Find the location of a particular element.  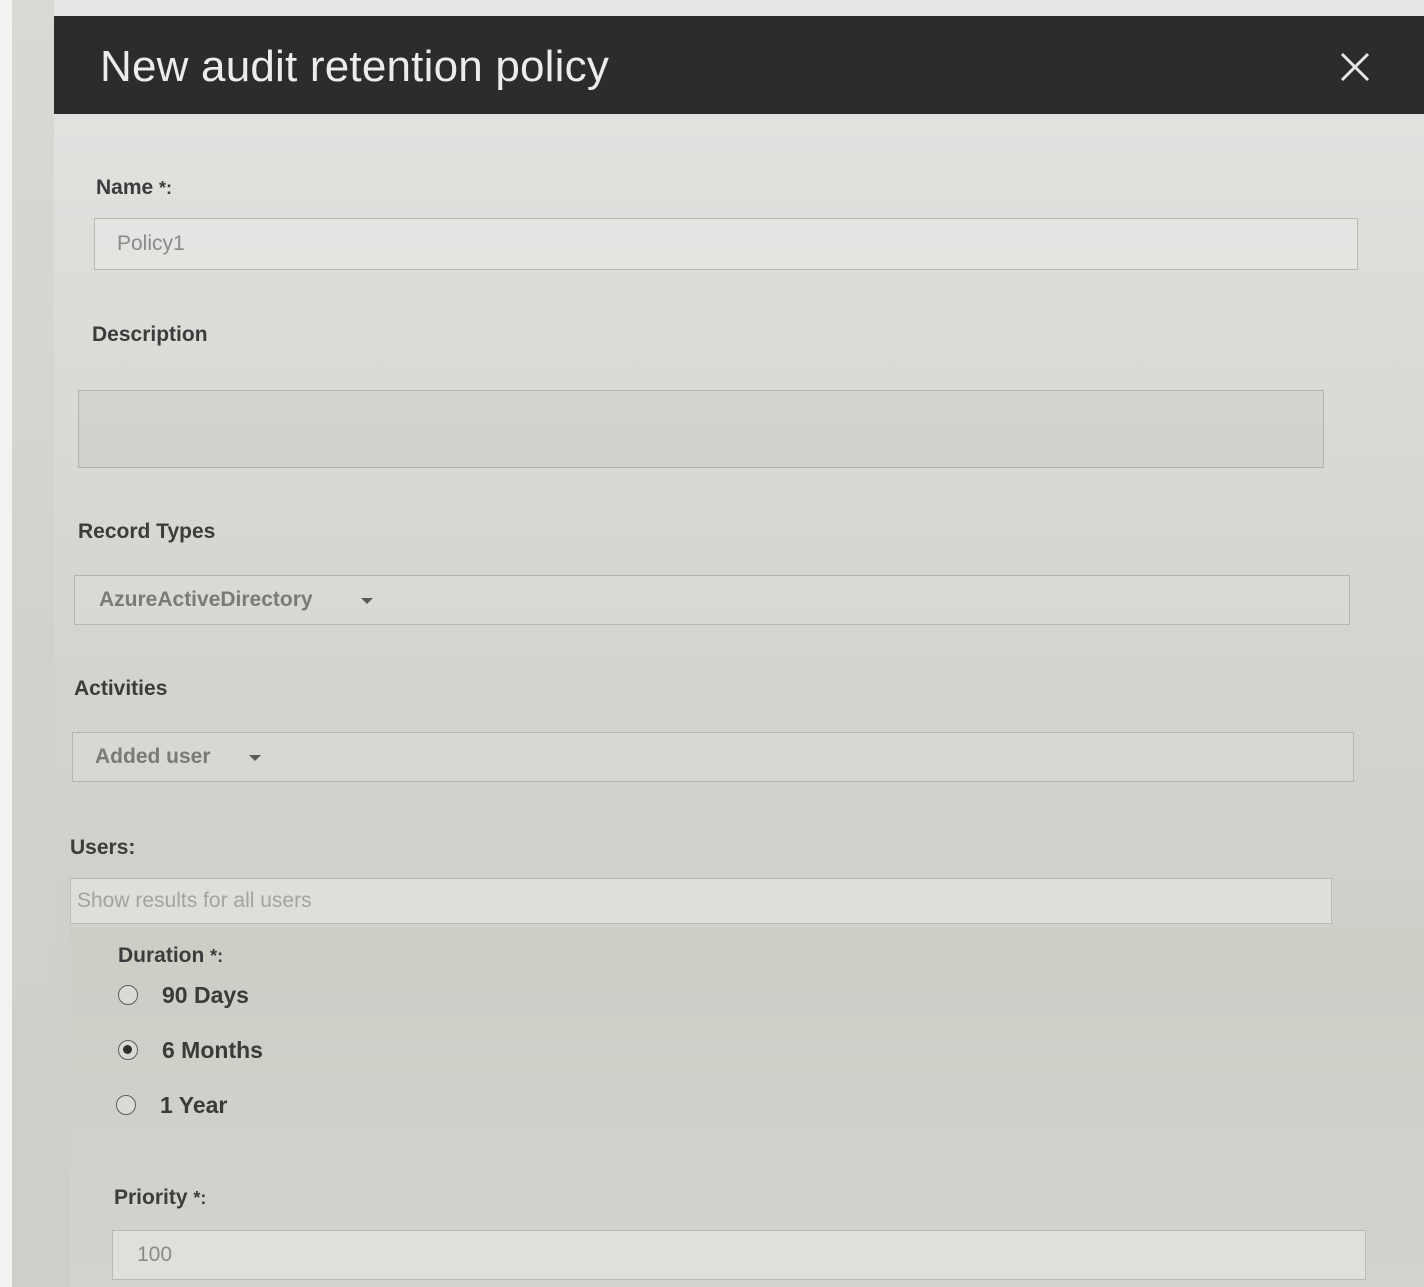

priority-label: Priority *: is located at coordinates (160, 1197).